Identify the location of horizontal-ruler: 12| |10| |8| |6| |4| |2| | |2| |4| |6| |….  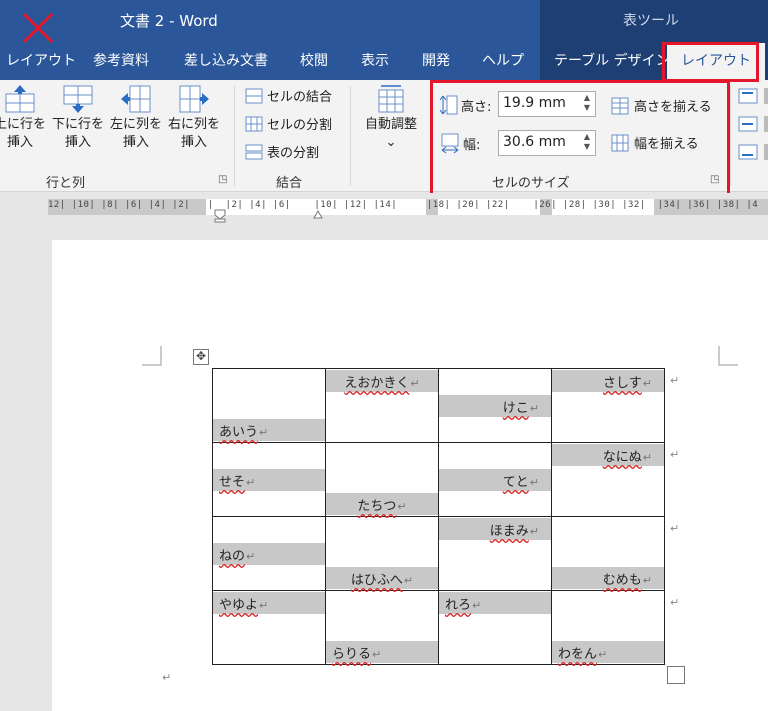
(384, 208).